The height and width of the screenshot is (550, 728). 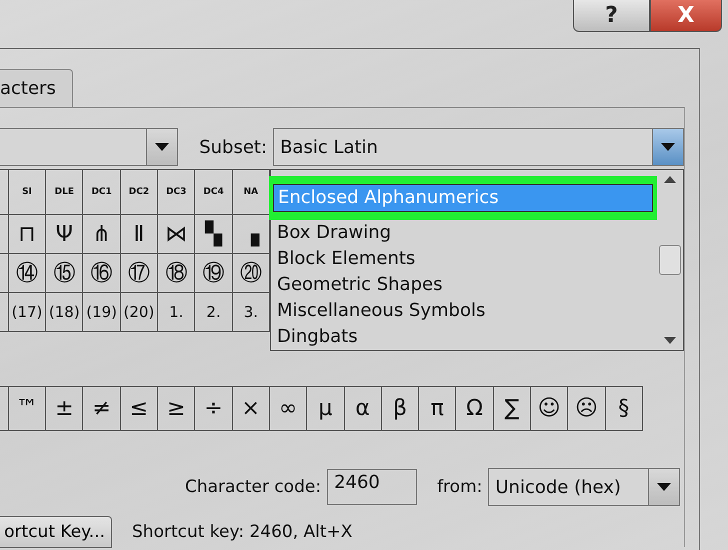 What do you see at coordinates (102, 273) in the screenshot?
I see `symbol-cell: ⑯` at bounding box center [102, 273].